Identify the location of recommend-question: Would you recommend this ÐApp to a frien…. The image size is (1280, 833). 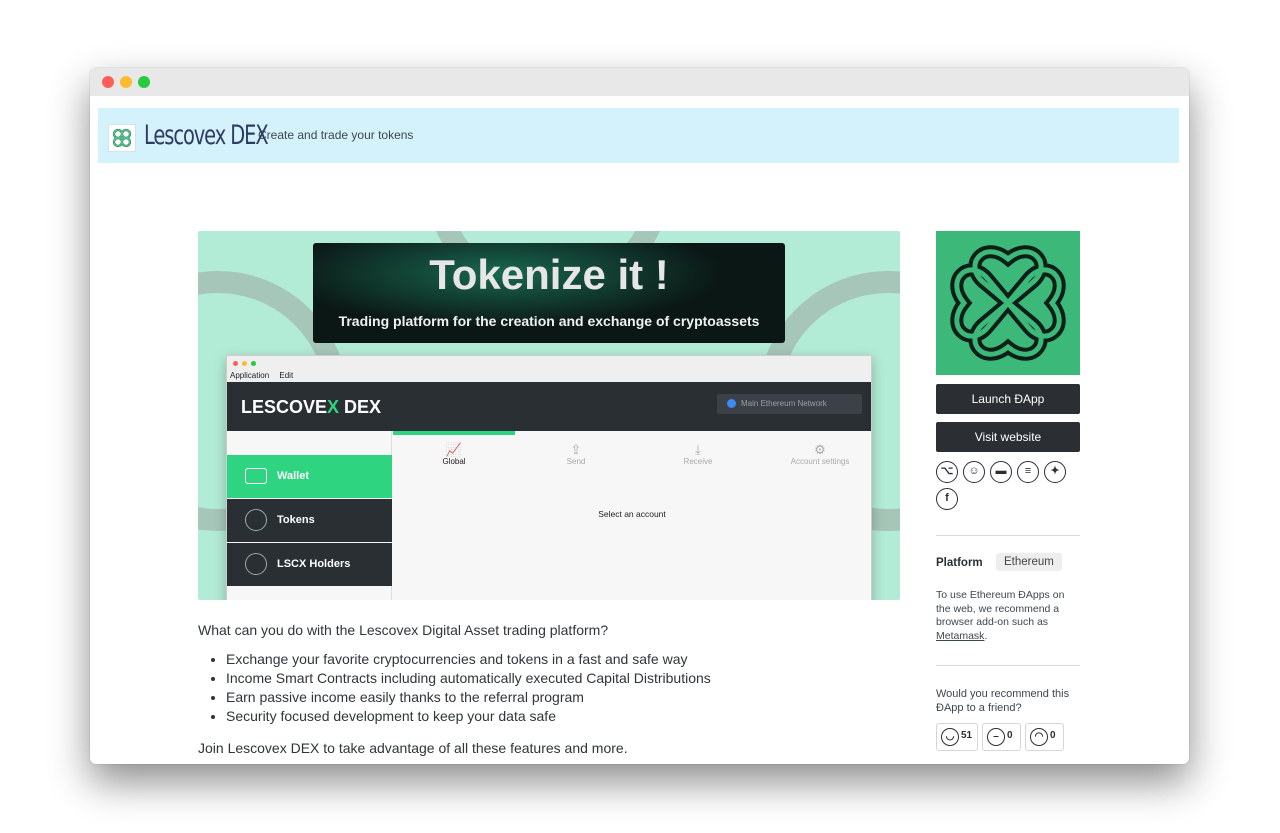
(1003, 701).